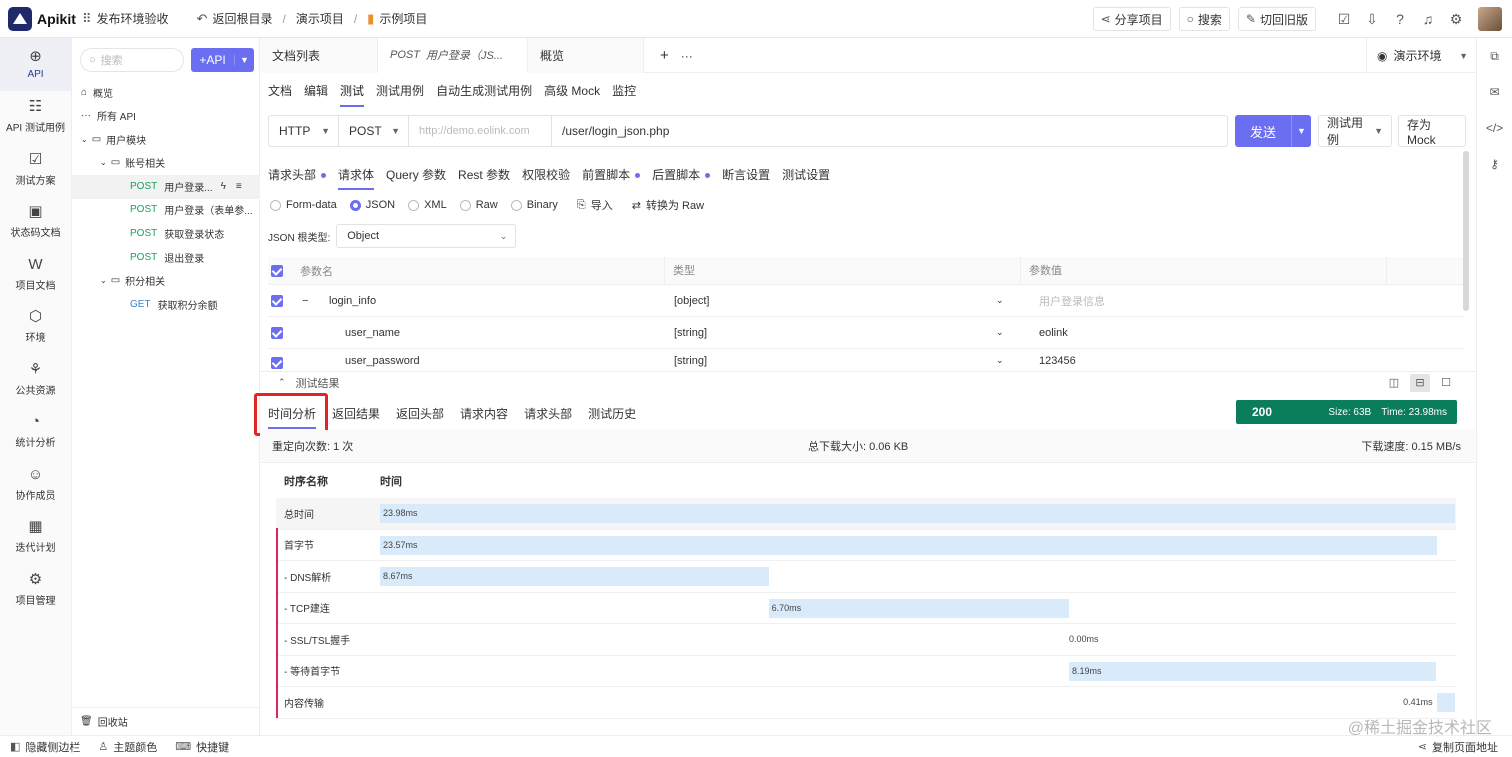 The height and width of the screenshot is (757, 1512). What do you see at coordinates (1400, 19) in the screenshot?
I see `help-icon: ?` at bounding box center [1400, 19].